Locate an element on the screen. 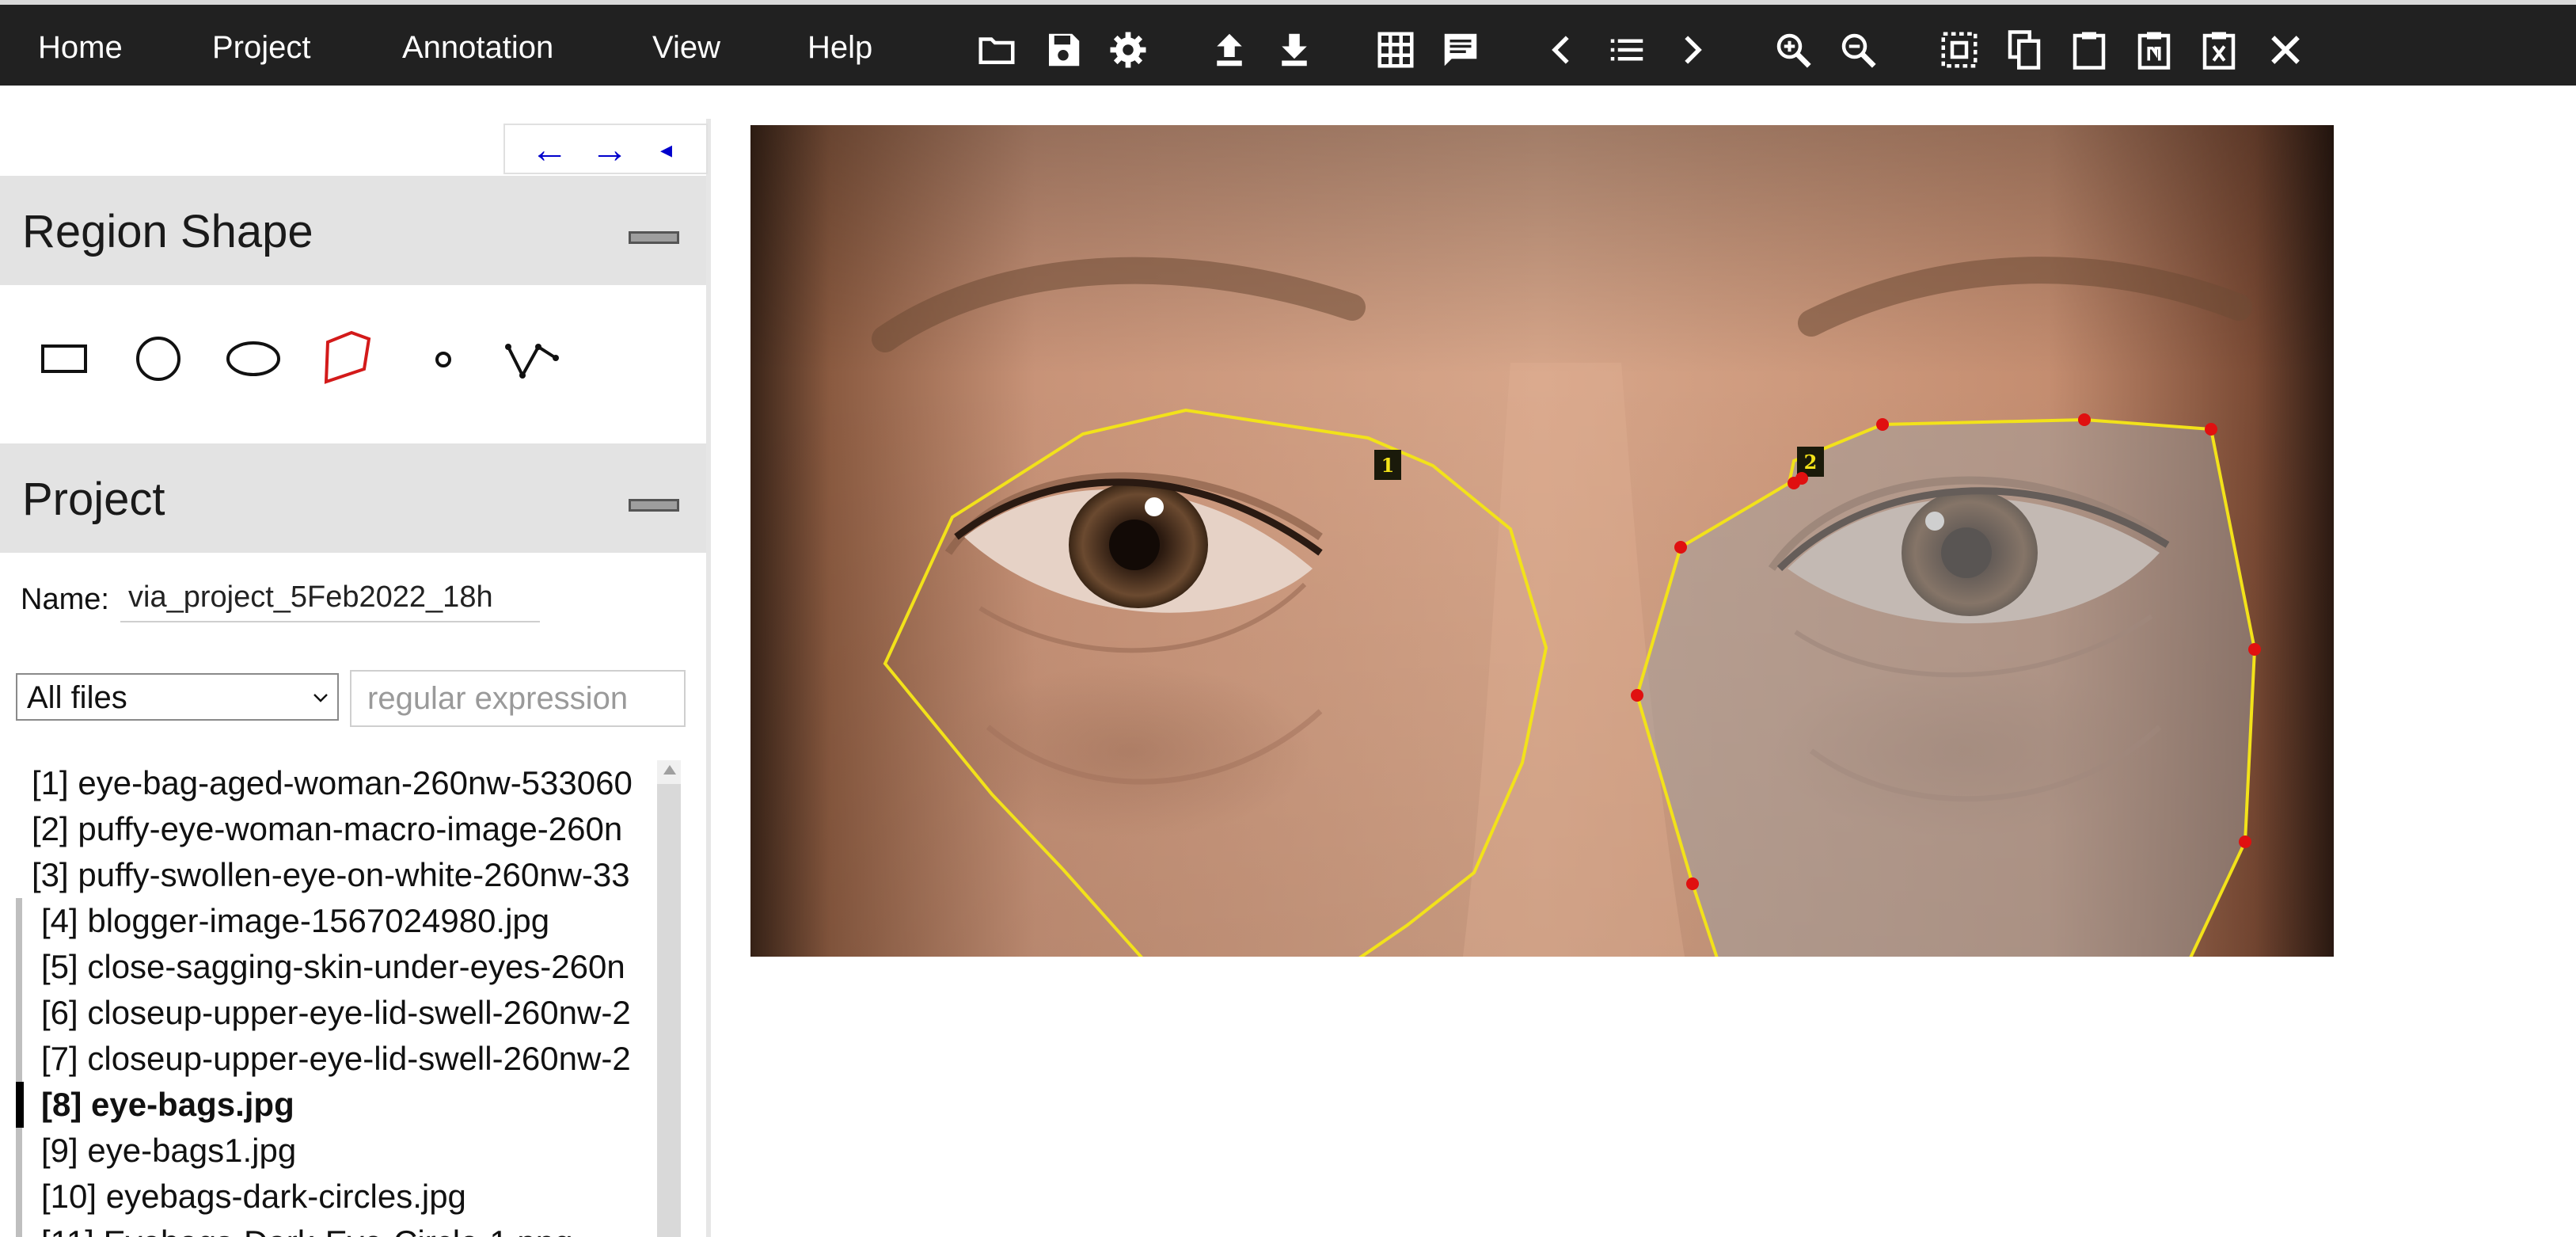  region-2-label: 2 is located at coordinates (1811, 462).